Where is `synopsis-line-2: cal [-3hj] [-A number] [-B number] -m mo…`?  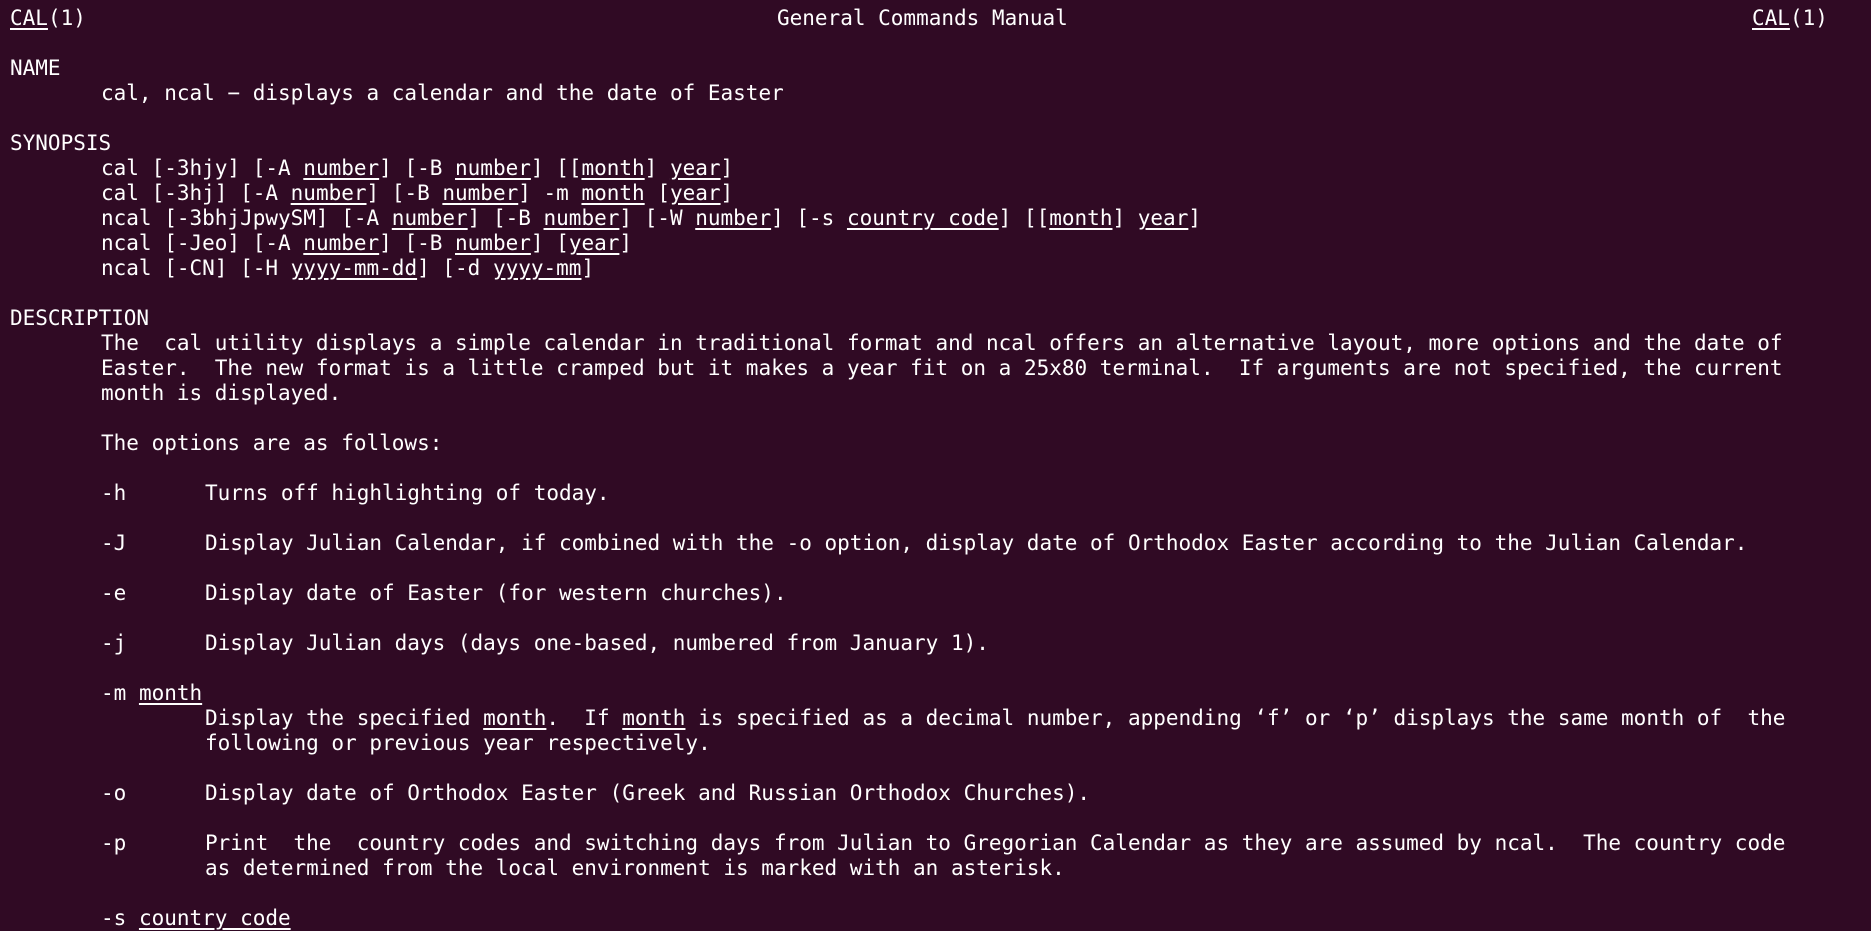
synopsis-line-2: cal [-3hj] [-A number] [-B number] -m mo… is located at coordinates (417, 193).